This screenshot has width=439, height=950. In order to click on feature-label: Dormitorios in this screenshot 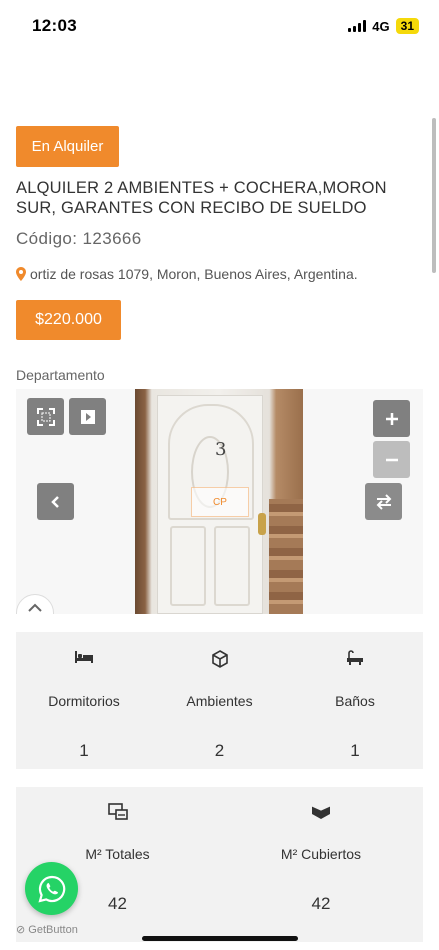, I will do `click(84, 701)`.